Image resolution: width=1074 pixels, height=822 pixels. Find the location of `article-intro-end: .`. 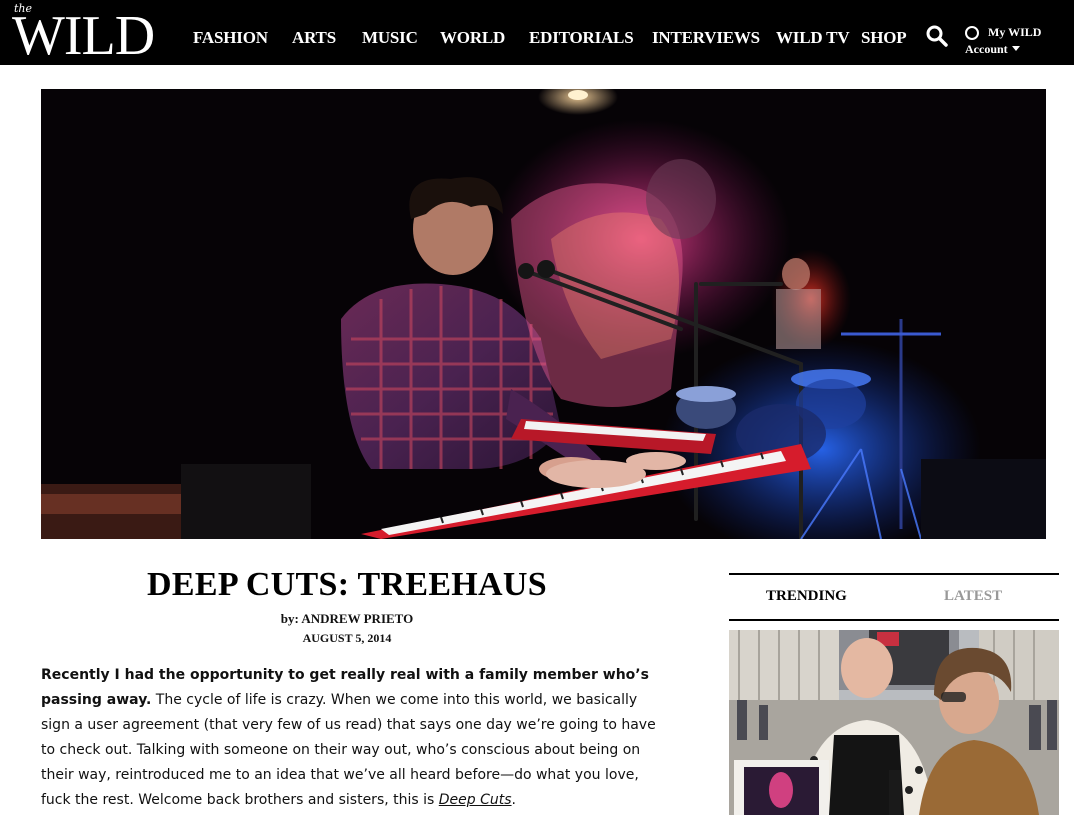

article-intro-end: . is located at coordinates (513, 800).